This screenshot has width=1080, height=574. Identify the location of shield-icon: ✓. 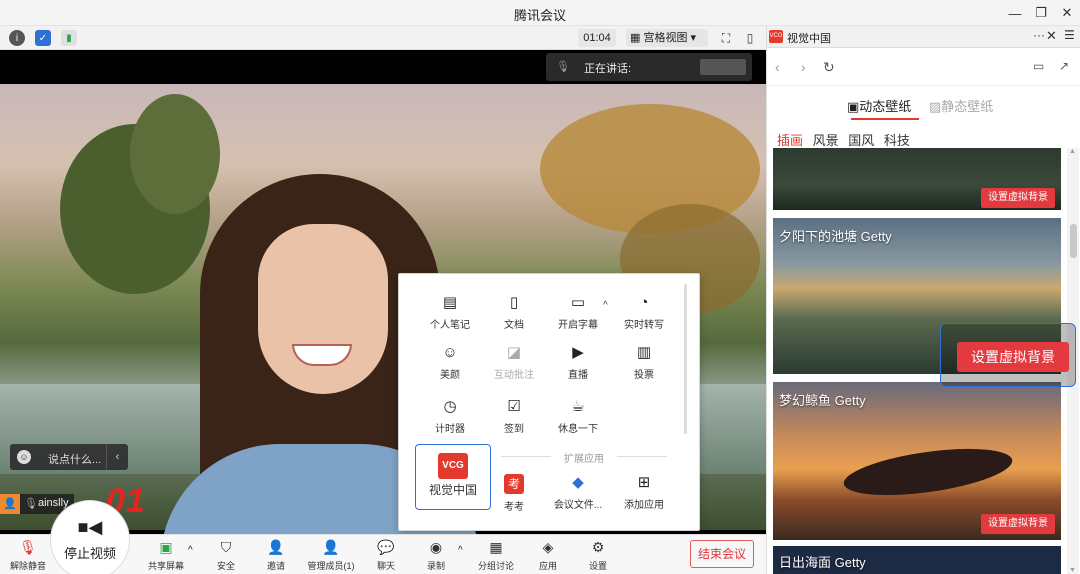
(43, 38).